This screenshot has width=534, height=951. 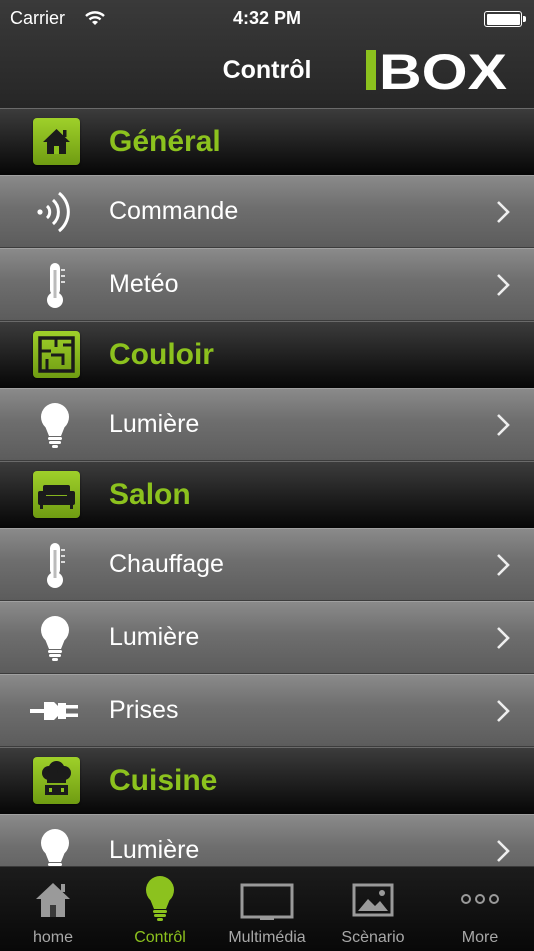 I want to click on tab-label: home, so click(x=53, y=937).